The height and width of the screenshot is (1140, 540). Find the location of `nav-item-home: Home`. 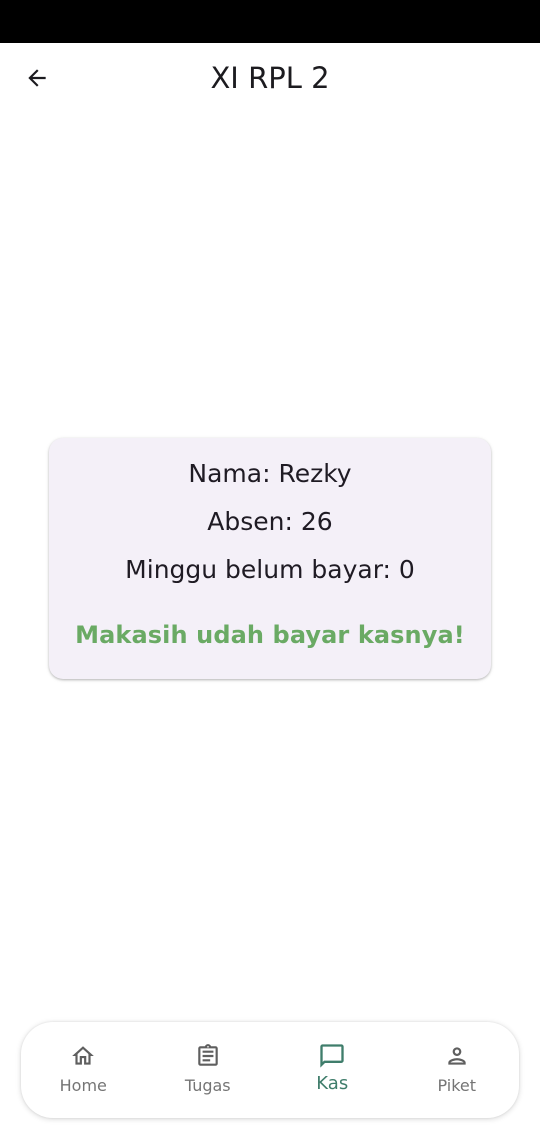

nav-item-home: Home is located at coordinates (83, 1070).